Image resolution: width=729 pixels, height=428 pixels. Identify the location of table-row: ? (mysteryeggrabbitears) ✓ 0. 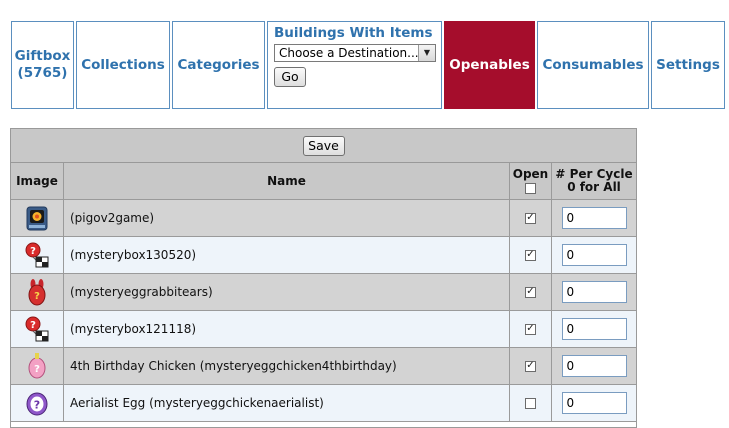
(323, 292).